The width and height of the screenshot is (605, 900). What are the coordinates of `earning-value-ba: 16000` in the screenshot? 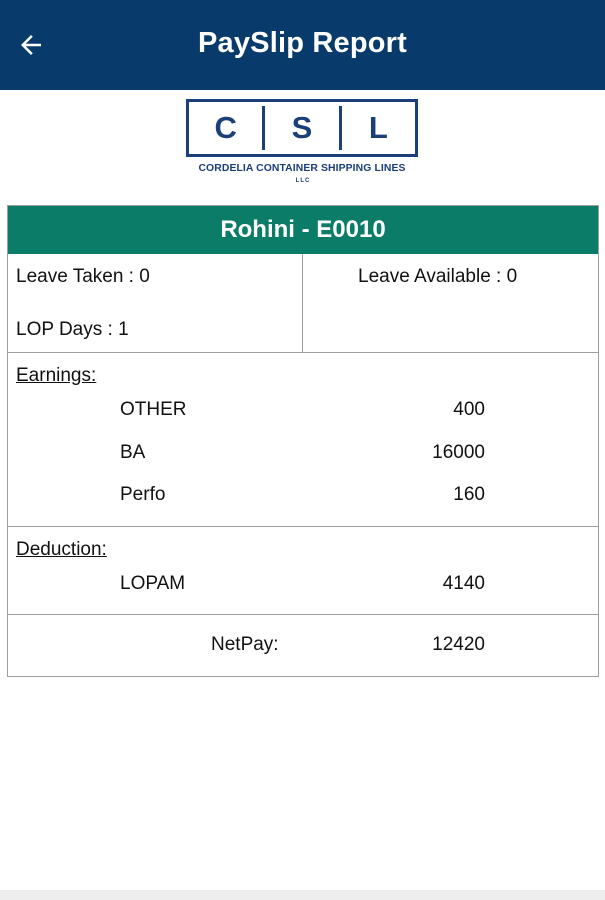 It's located at (458, 452).